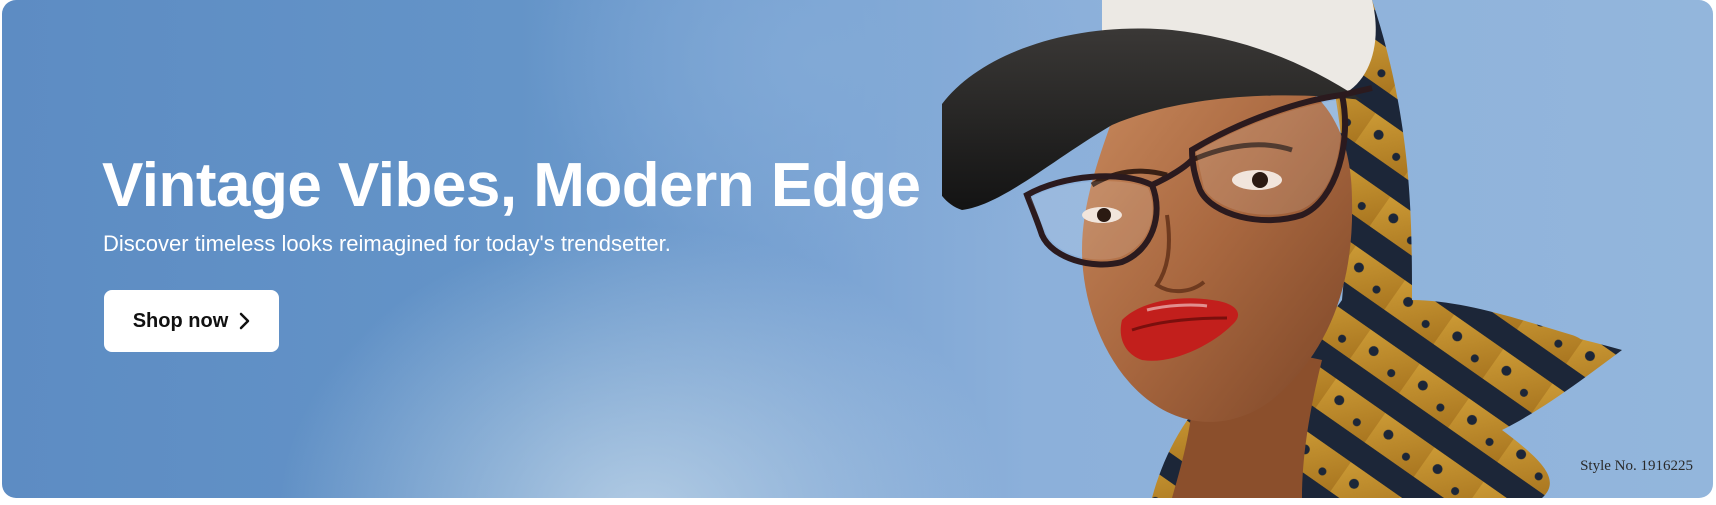 The image size is (1716, 505). I want to click on shop-now-label: Shop now, so click(180, 320).